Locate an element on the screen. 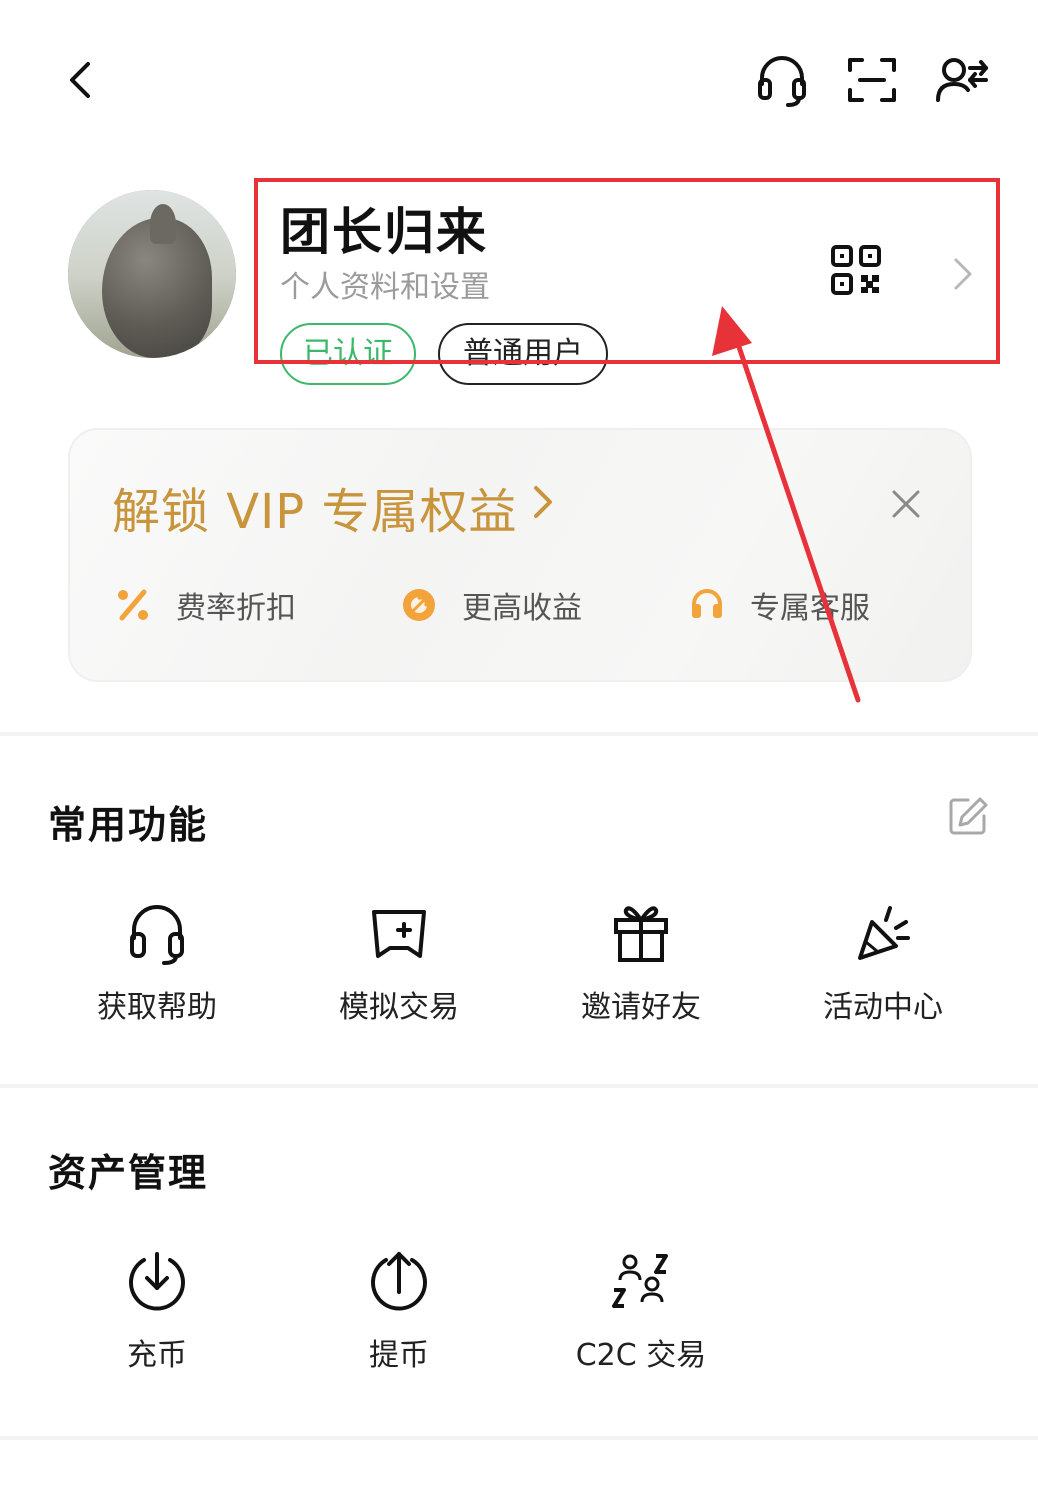 The image size is (1038, 1486). feature-label: 邀请好友 is located at coordinates (641, 1007).